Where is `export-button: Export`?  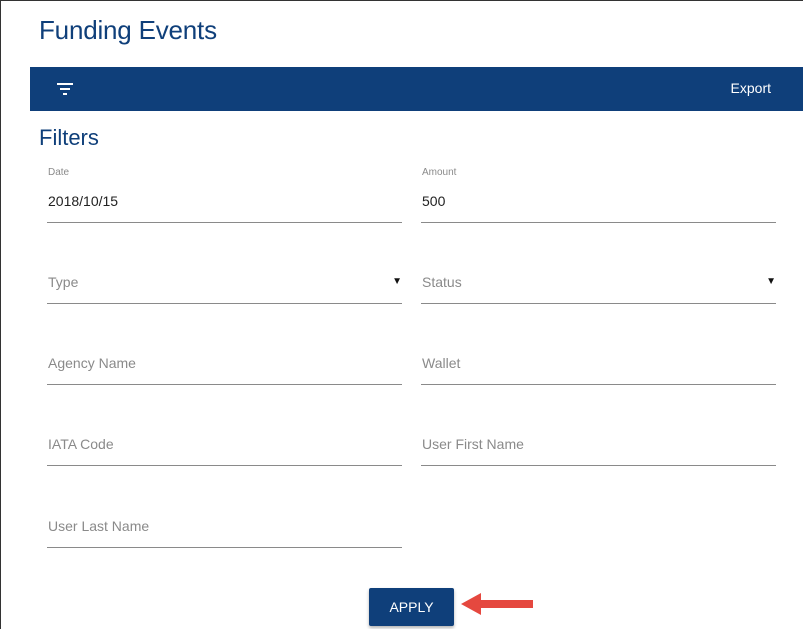 export-button: Export is located at coordinates (751, 88).